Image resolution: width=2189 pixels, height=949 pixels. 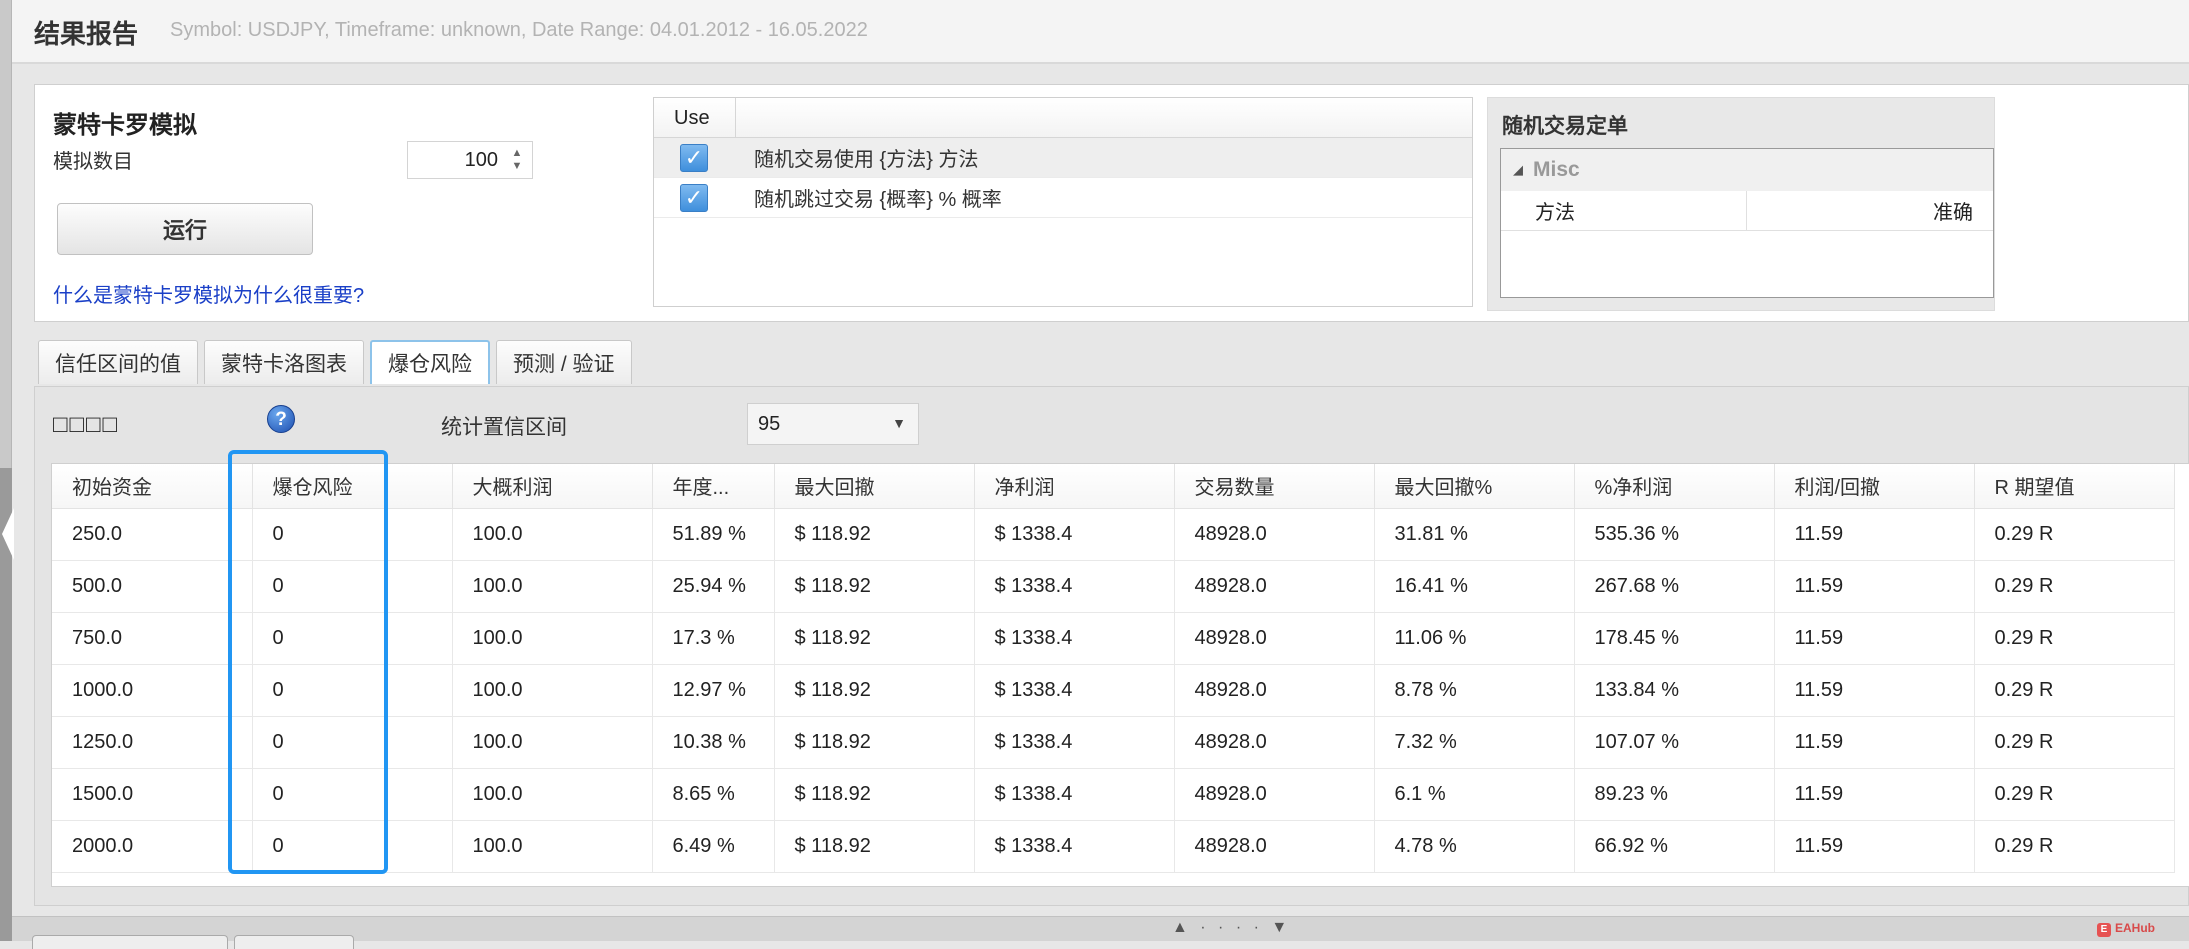 I want to click on column-header: %净利润, so click(x=1674, y=486).